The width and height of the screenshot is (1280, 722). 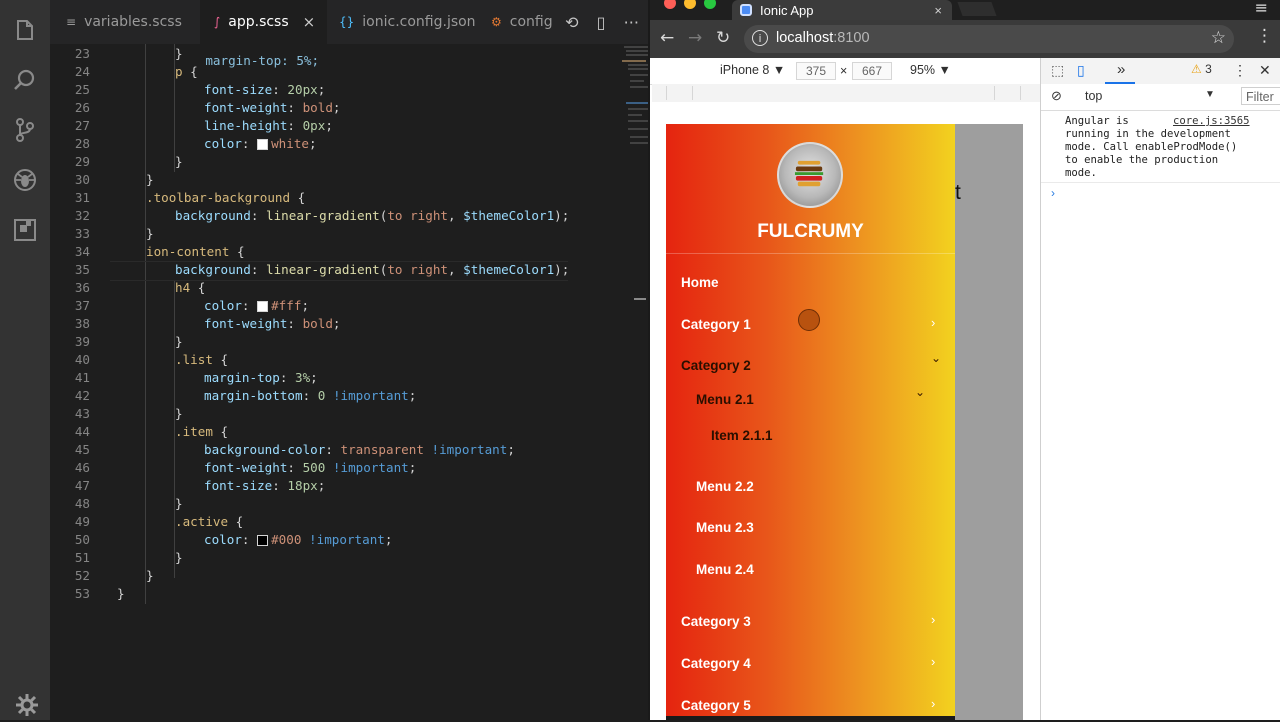 I want to click on code-token: margin-bottom, so click(x=253, y=395).